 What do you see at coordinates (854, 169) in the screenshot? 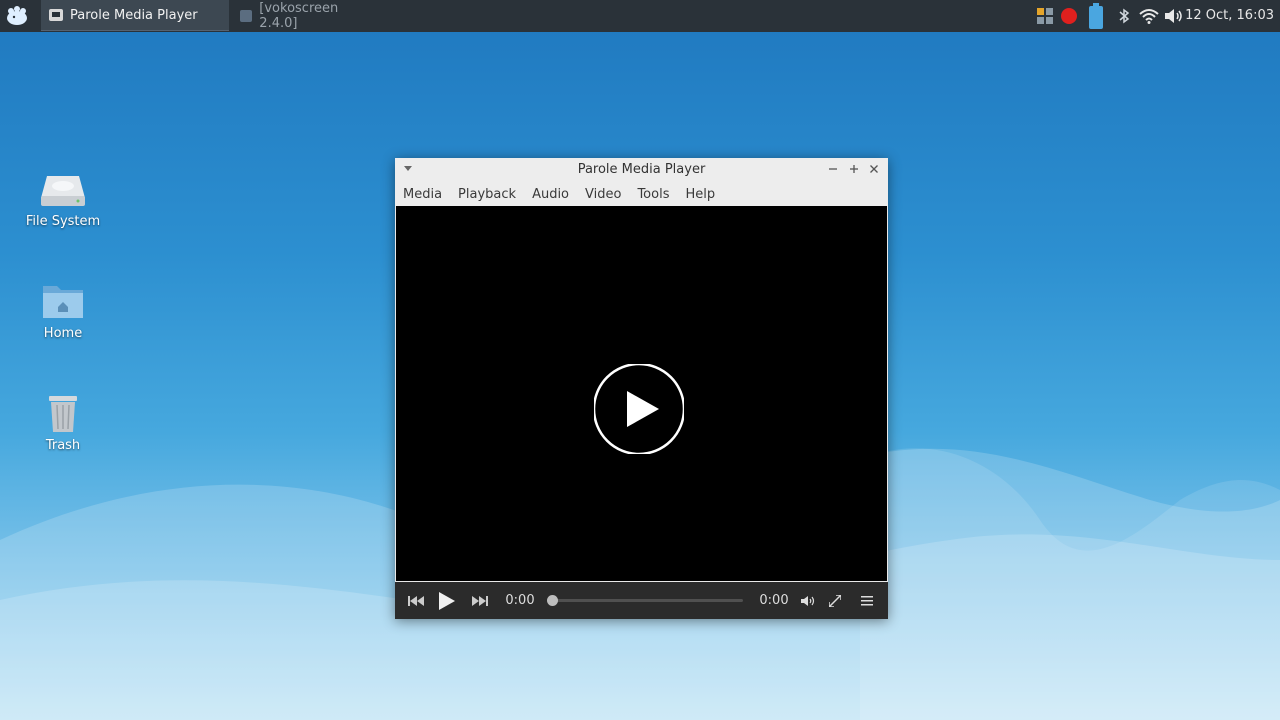
I see `maximize-button` at bounding box center [854, 169].